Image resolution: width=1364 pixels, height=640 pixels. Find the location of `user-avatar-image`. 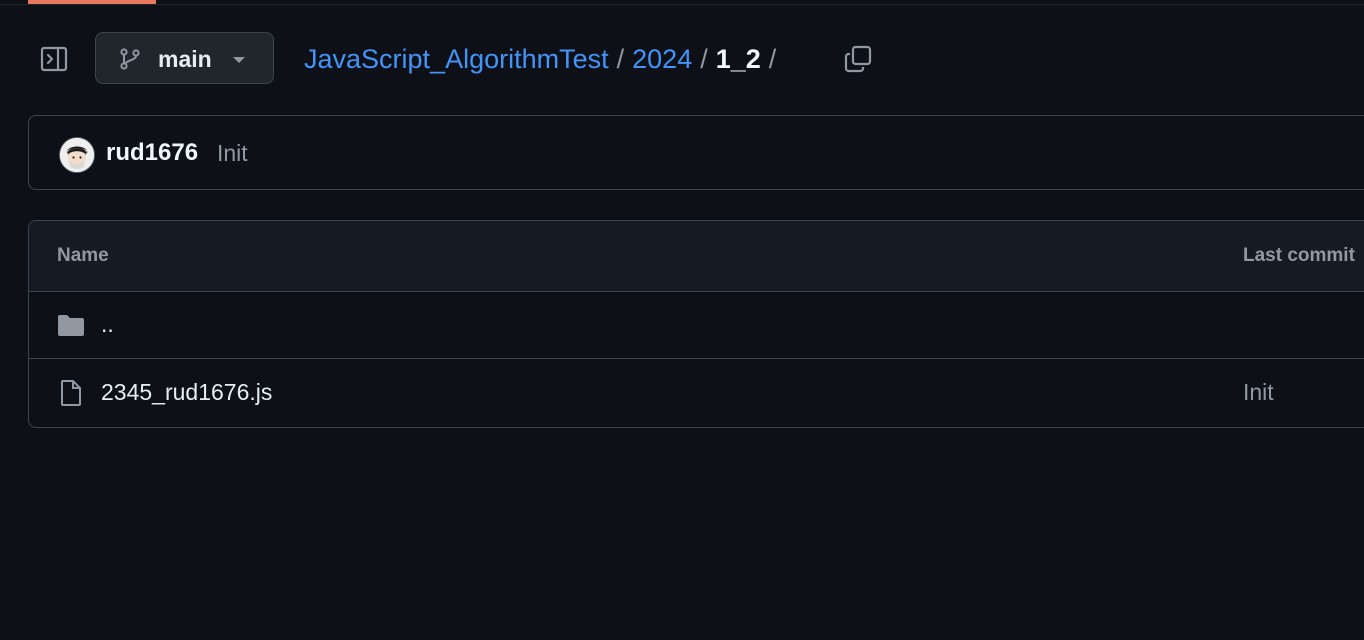

user-avatar-image is located at coordinates (77, 155).